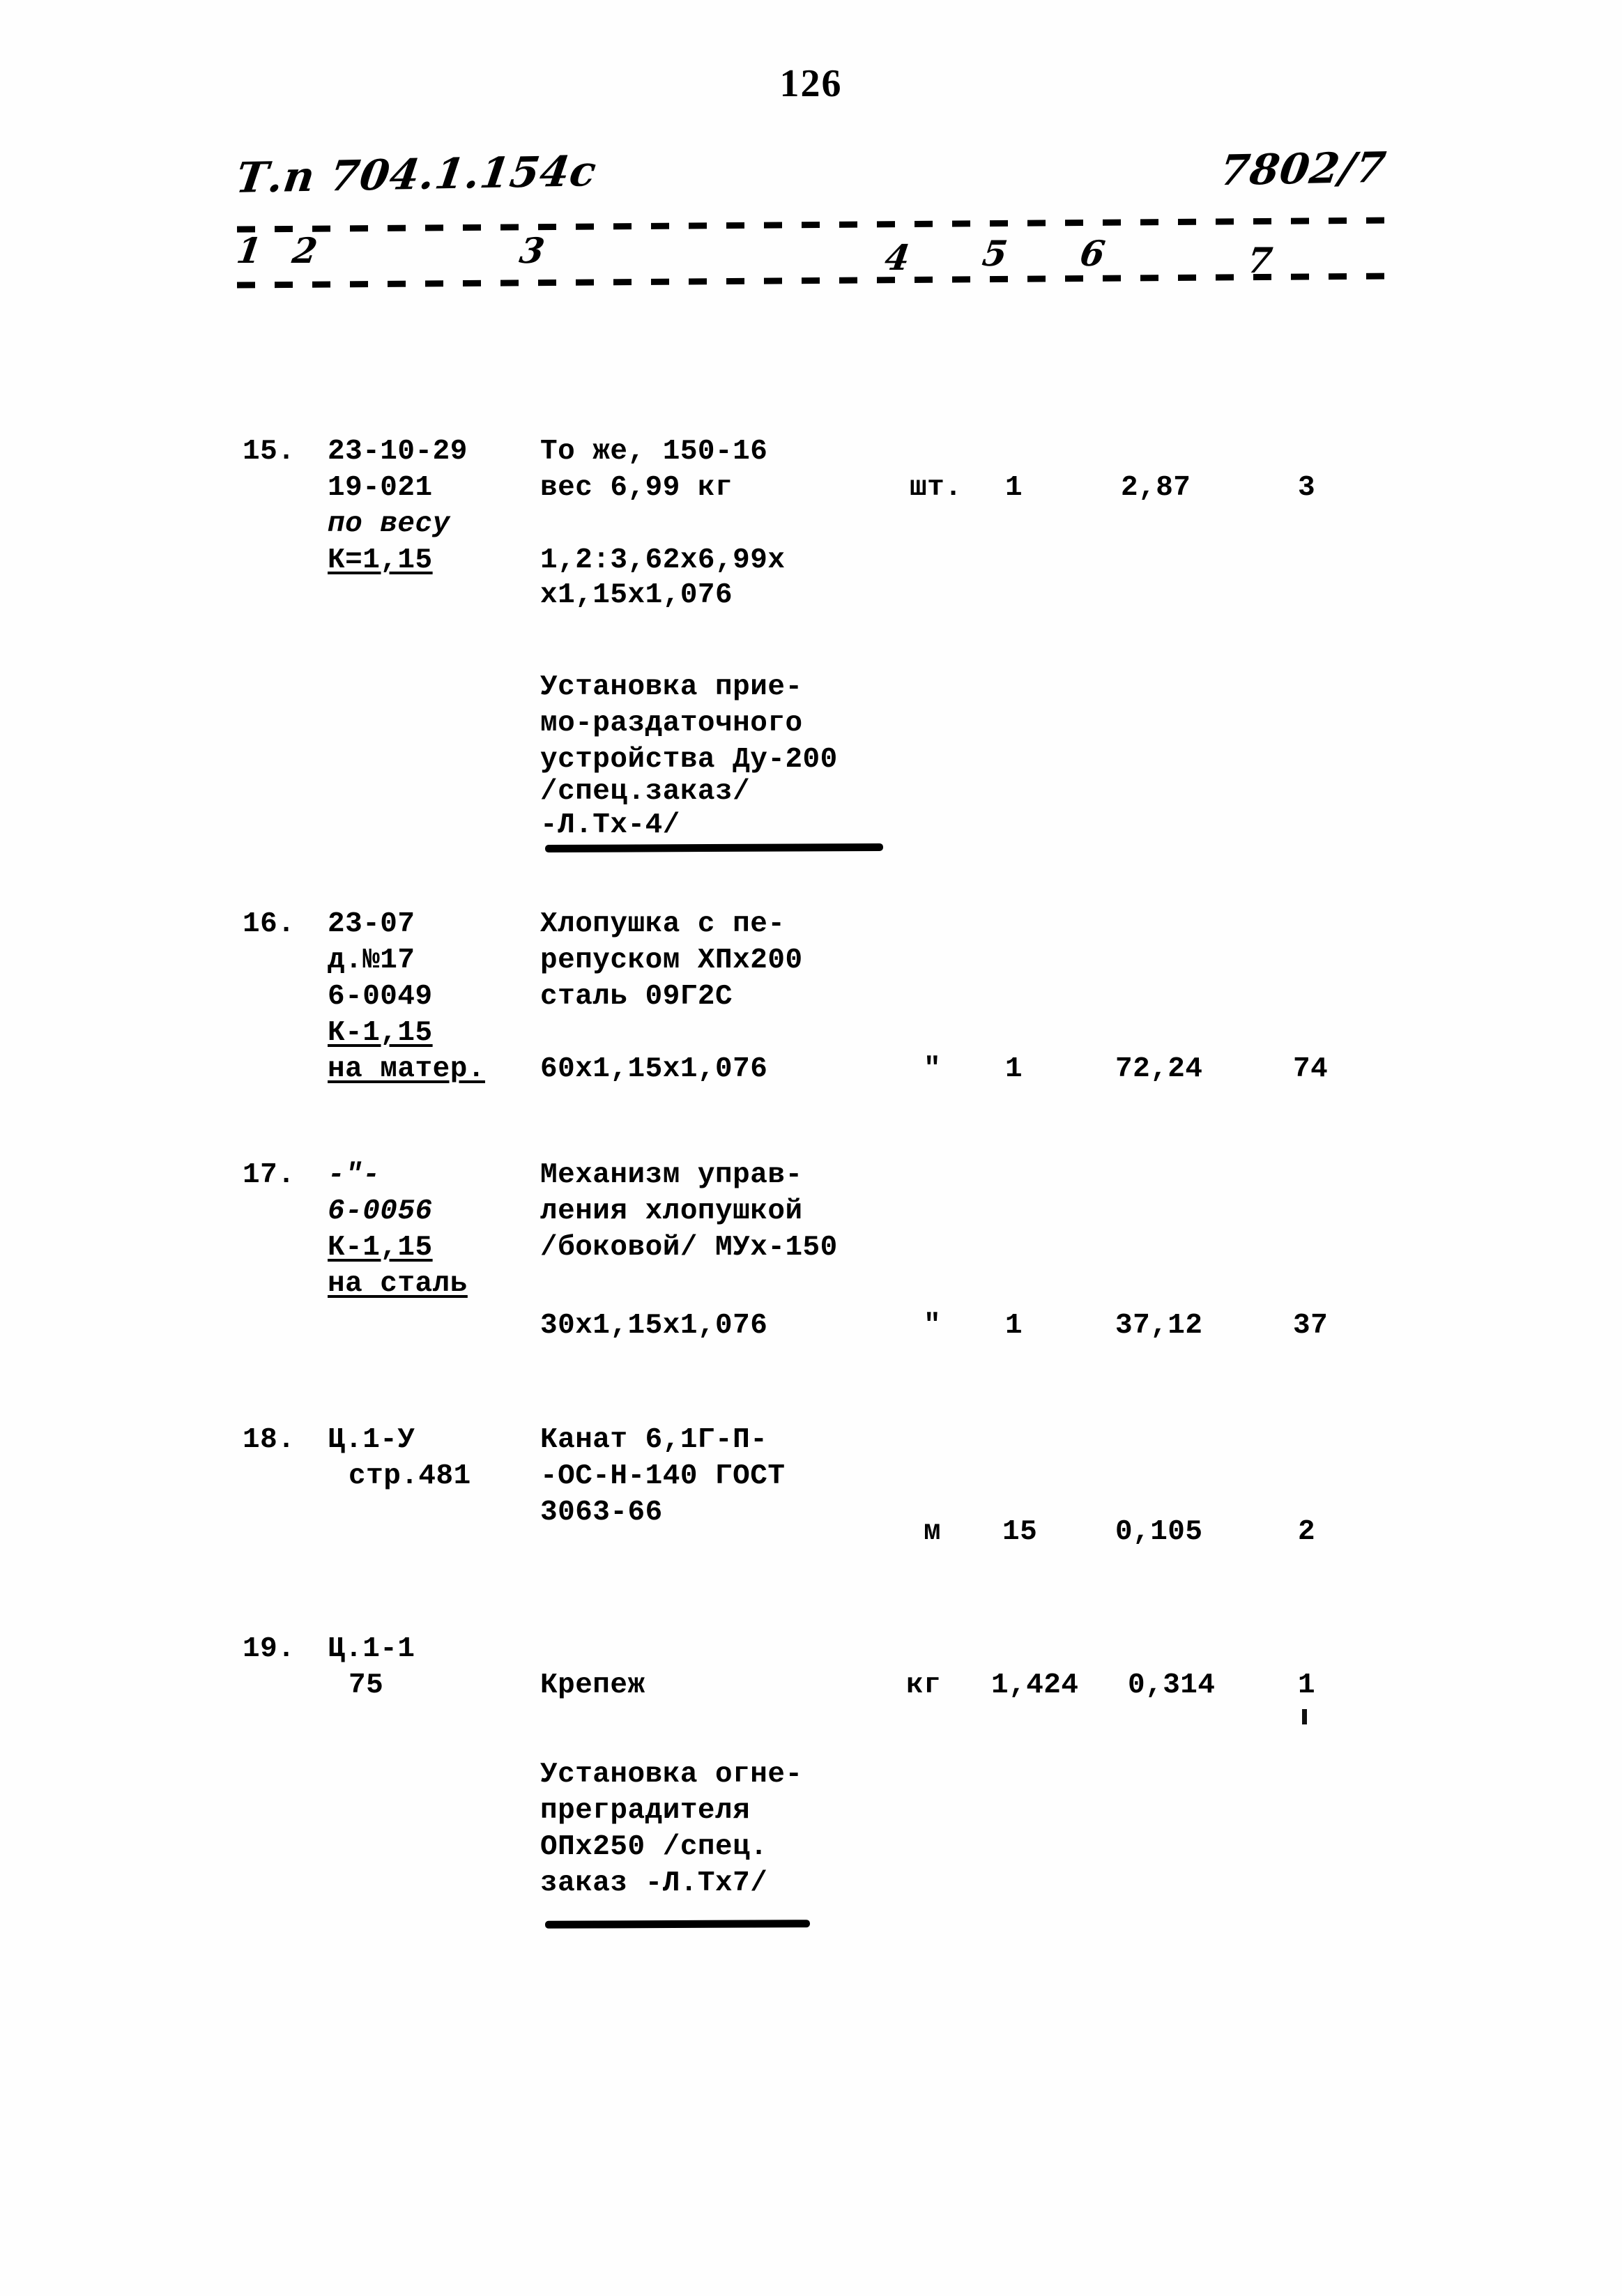 This screenshot has width=1622, height=2296. Describe the element at coordinates (389, 524) in the screenshot. I see `row-code-line: по весу` at that location.